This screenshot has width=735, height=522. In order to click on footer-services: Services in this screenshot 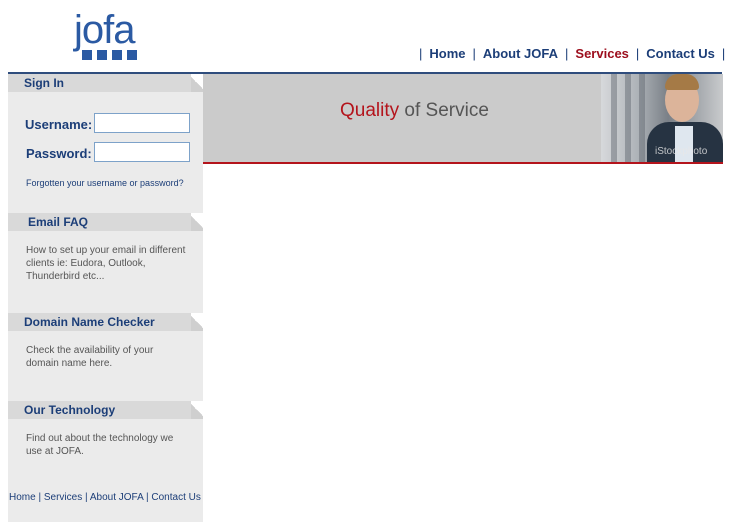, I will do `click(63, 497)`.